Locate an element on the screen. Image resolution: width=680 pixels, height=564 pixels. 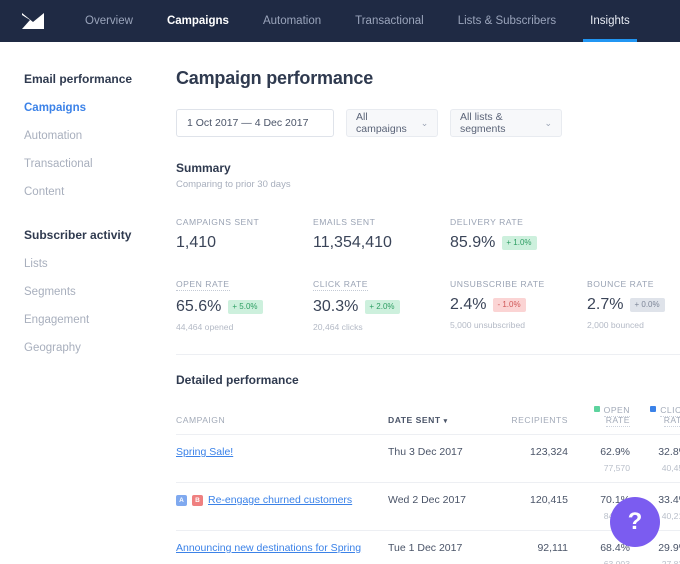
metric-bounce-rate: BOUNCE RATE 2.7% + 0.0% 2,000 bounced is located at coordinates (633, 303).